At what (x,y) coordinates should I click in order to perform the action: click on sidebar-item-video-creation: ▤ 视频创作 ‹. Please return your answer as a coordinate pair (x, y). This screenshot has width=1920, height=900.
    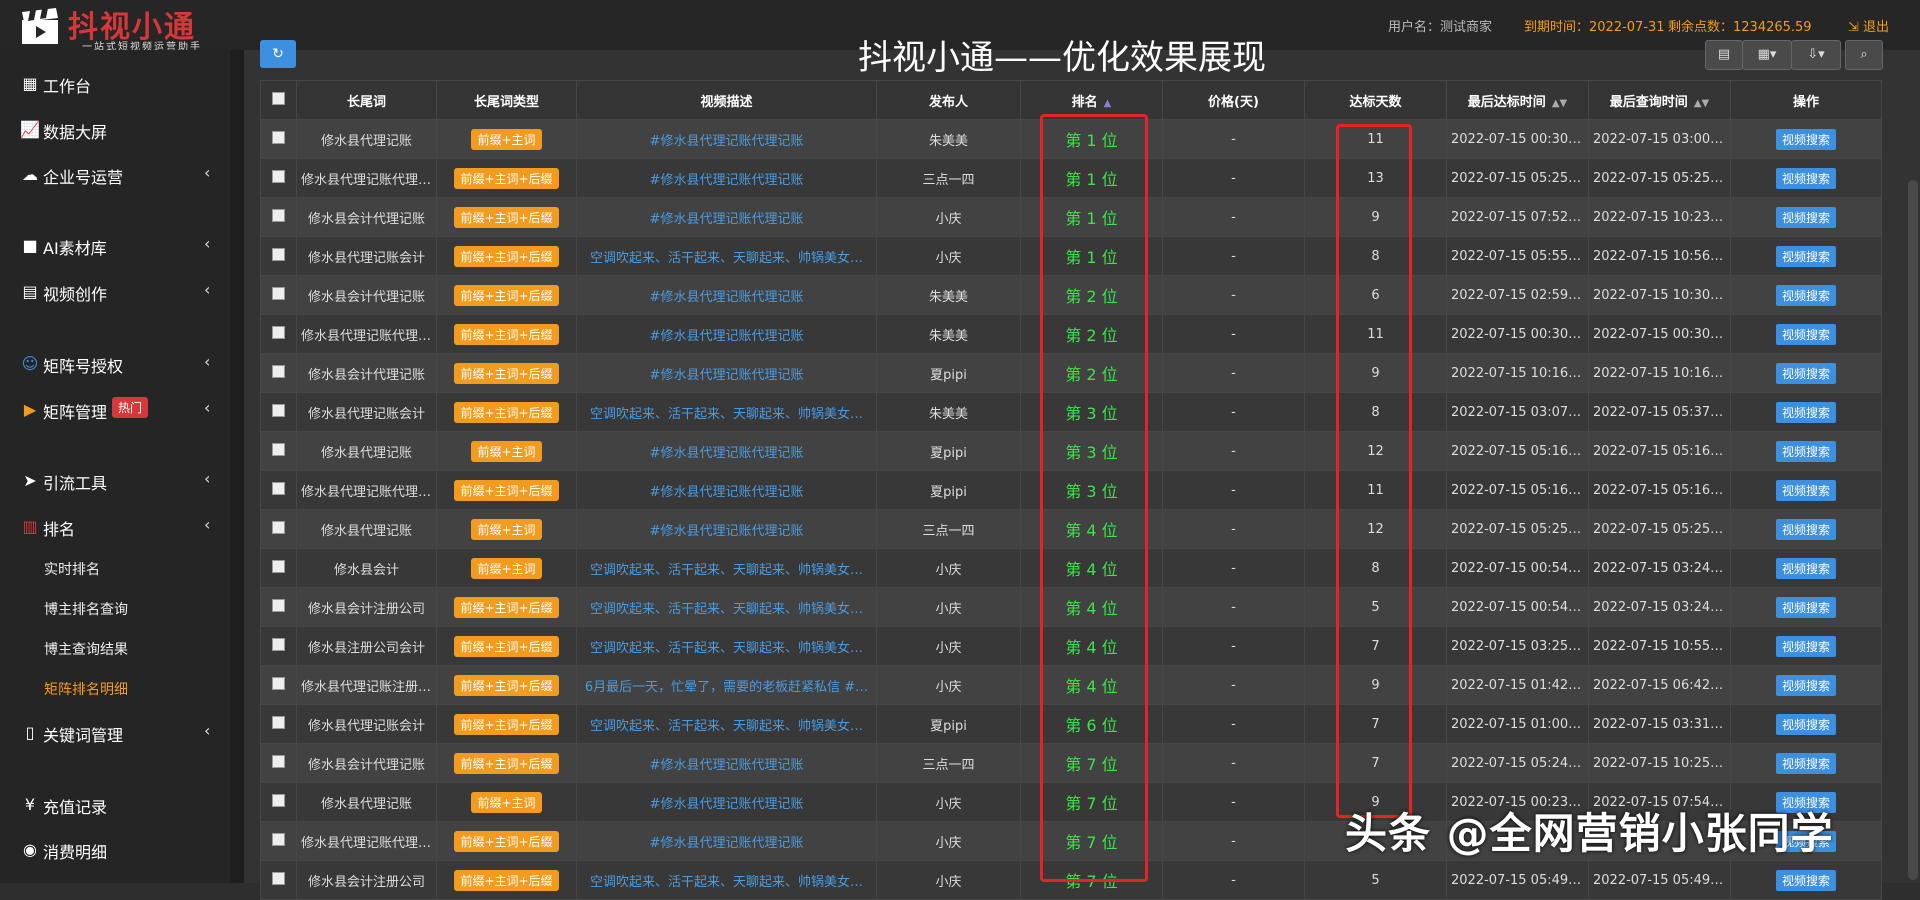
    Looking at the image, I should click on (115, 292).